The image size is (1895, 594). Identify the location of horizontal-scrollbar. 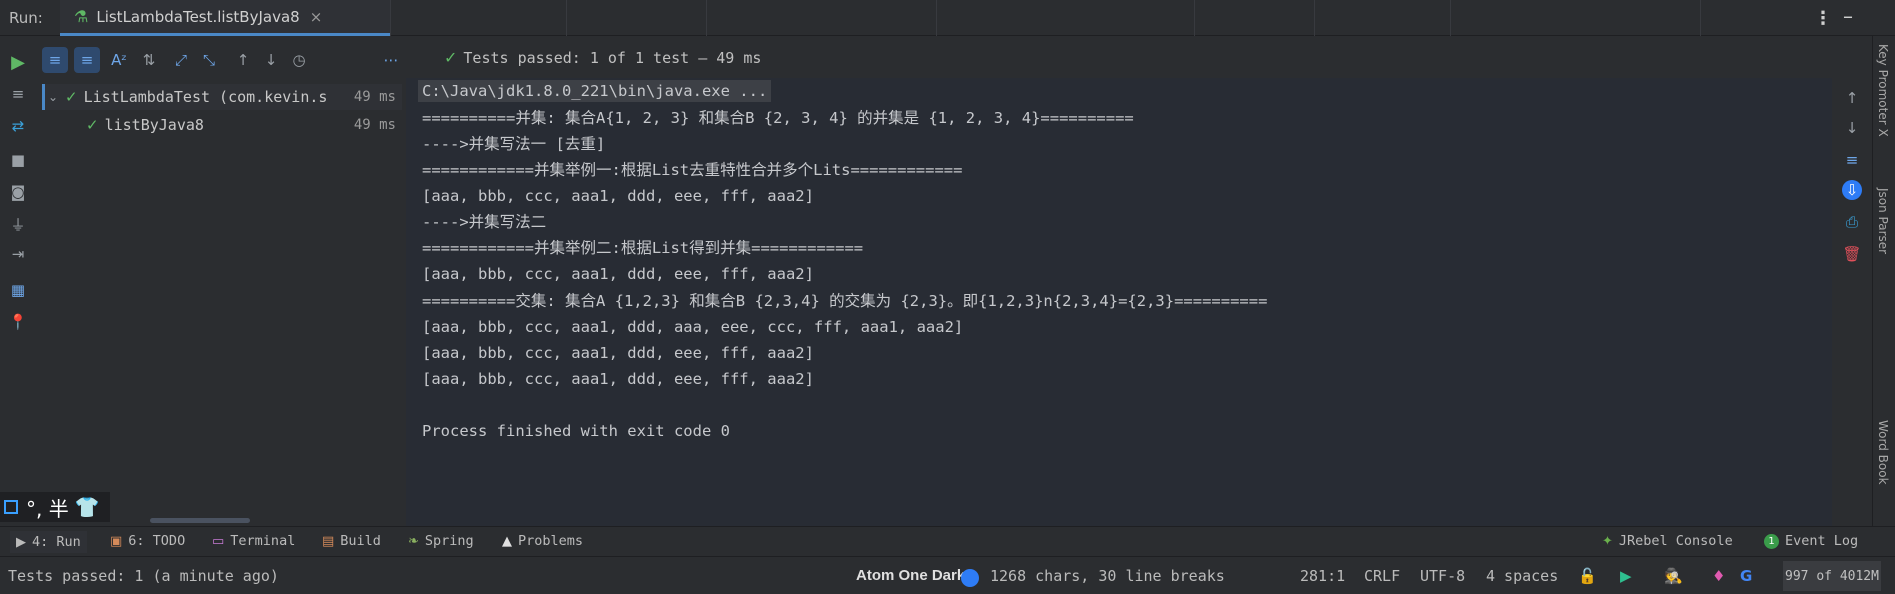
(200, 520).